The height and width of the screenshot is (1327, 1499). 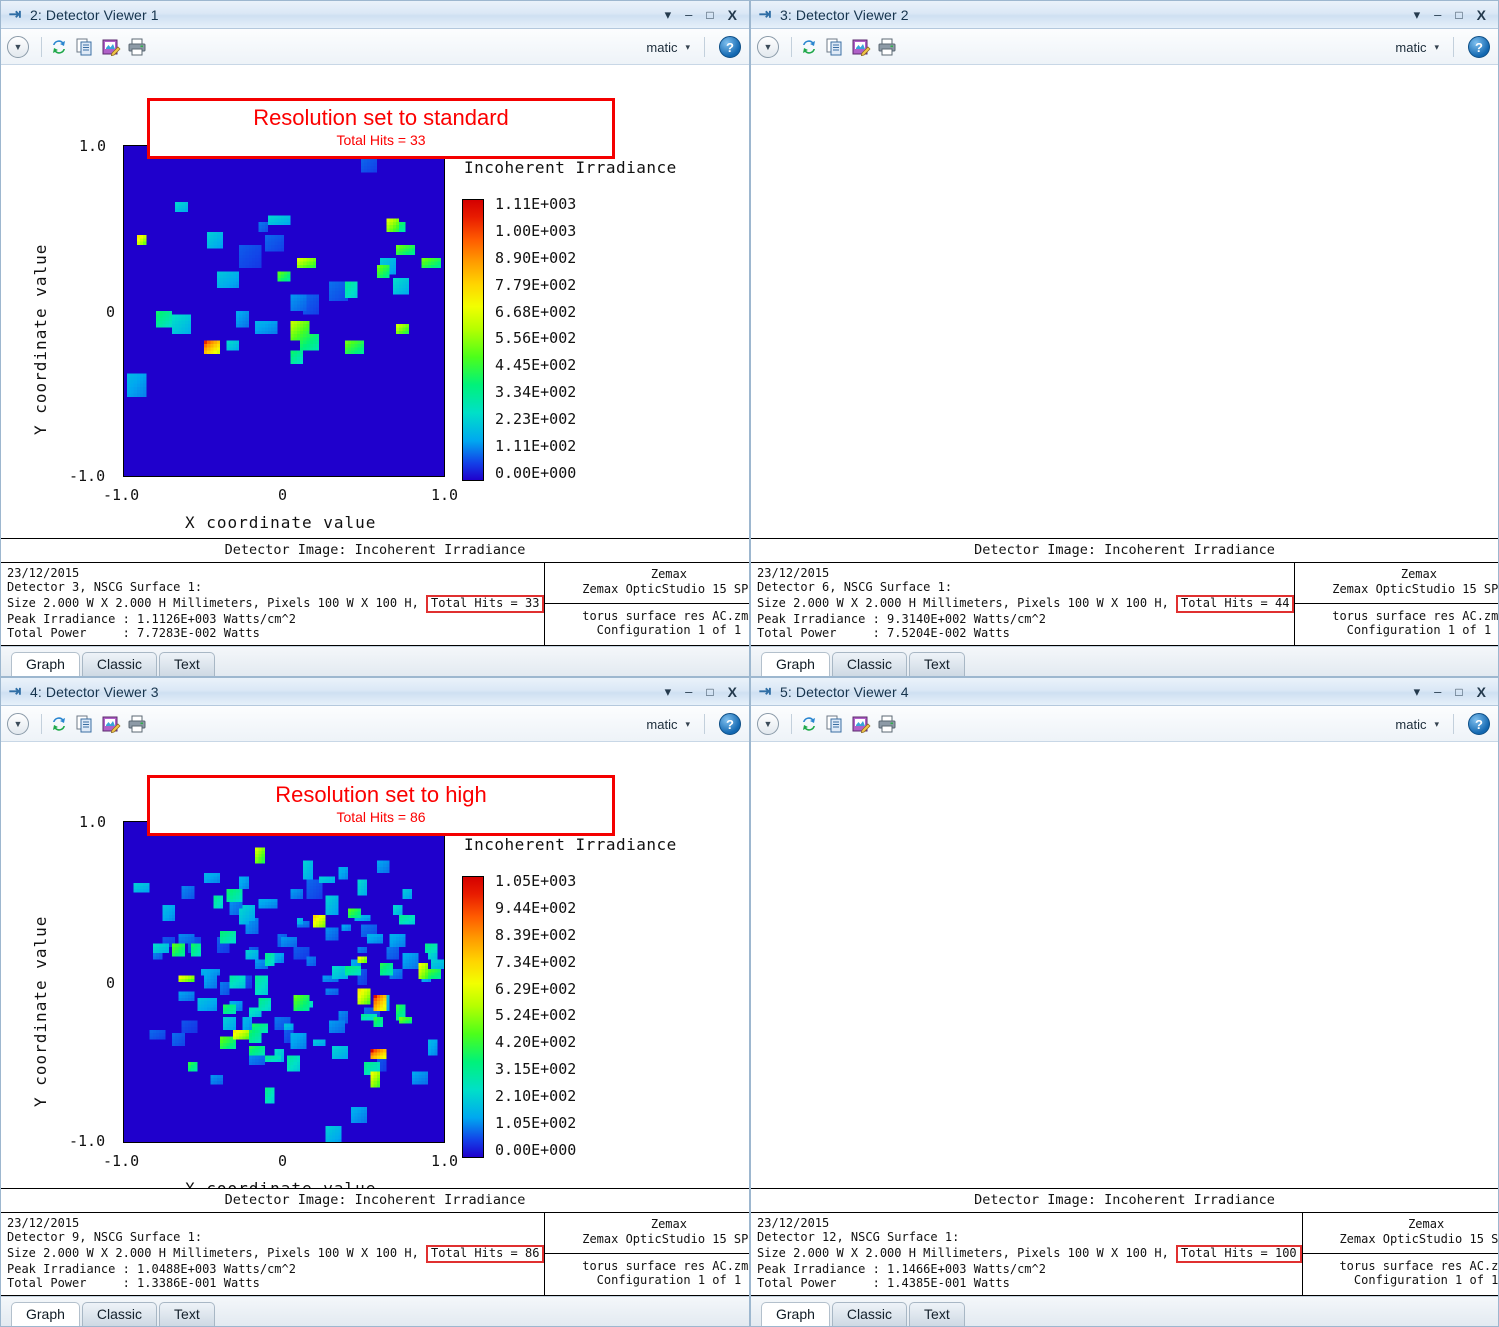 I want to click on toolbar-separator, so click(x=791, y=46).